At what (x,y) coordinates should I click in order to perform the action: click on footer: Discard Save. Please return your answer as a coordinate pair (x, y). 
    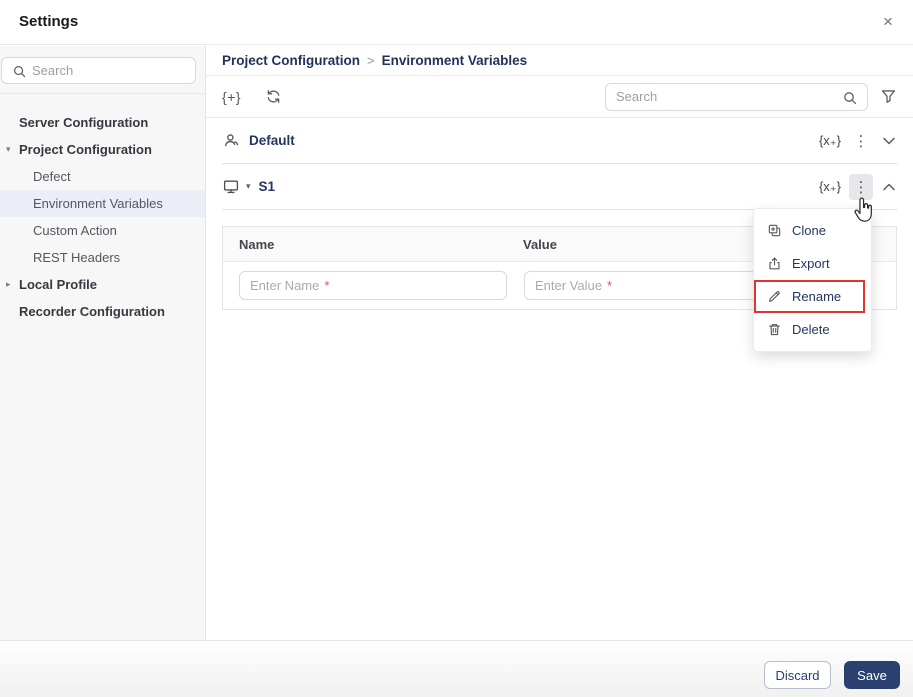
    Looking at the image, I should click on (456, 668).